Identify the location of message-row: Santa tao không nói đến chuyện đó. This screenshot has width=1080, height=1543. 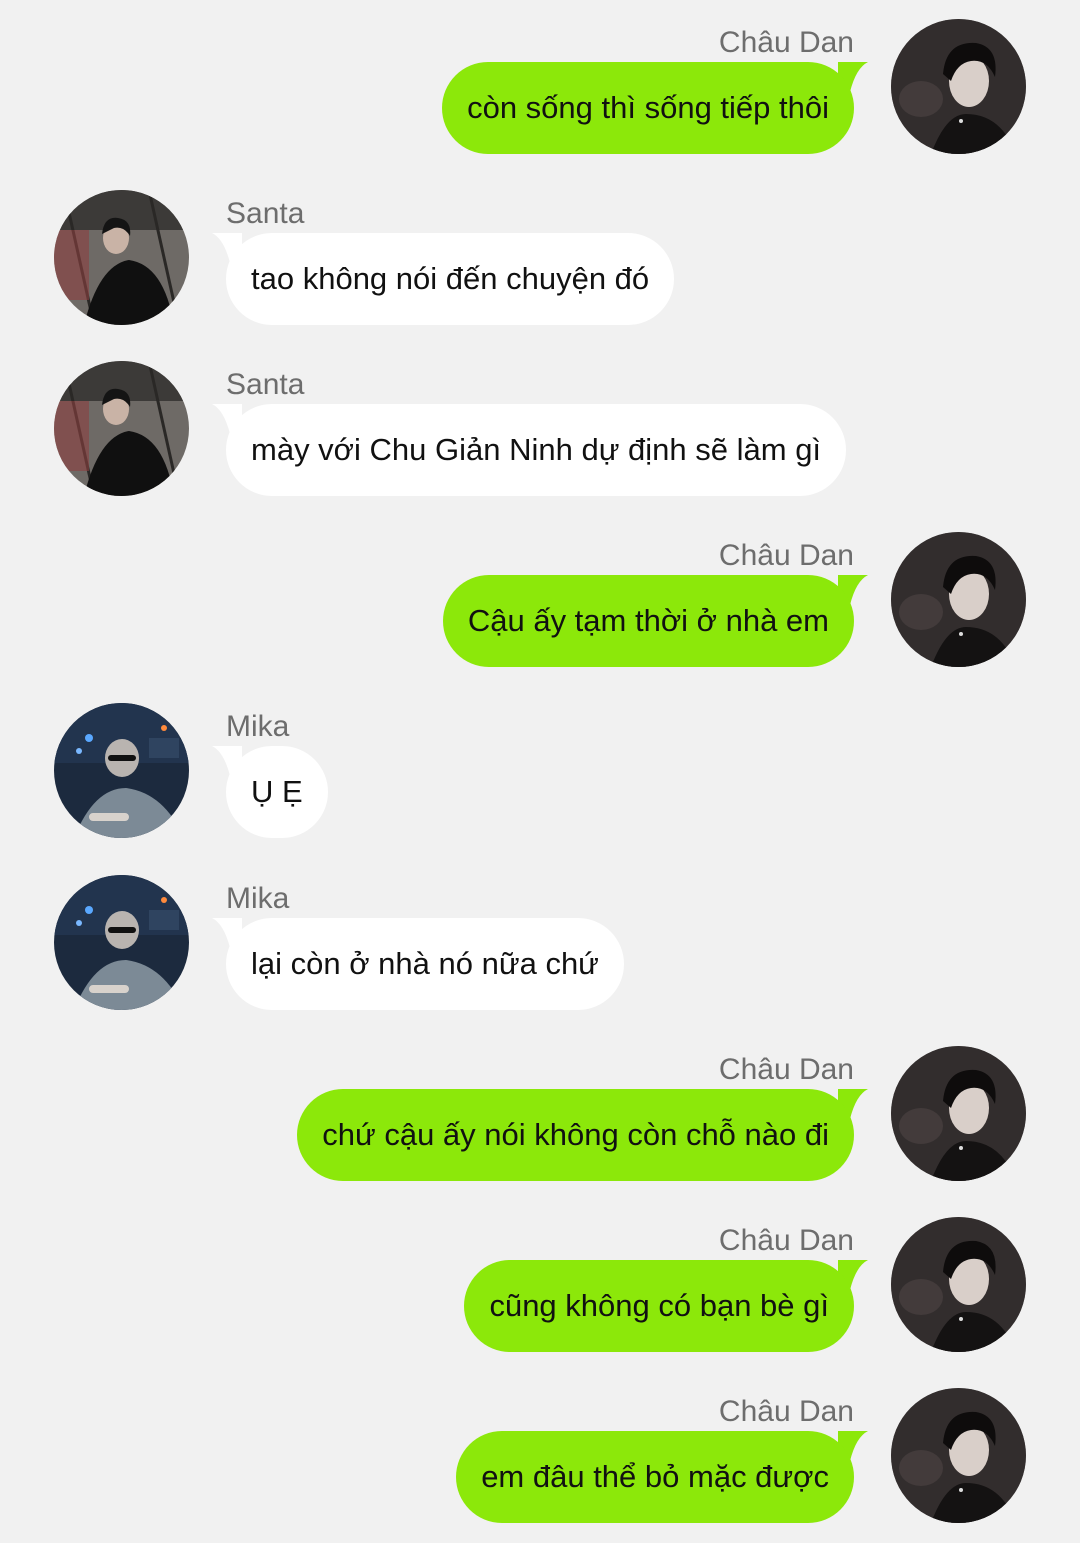
(540, 265).